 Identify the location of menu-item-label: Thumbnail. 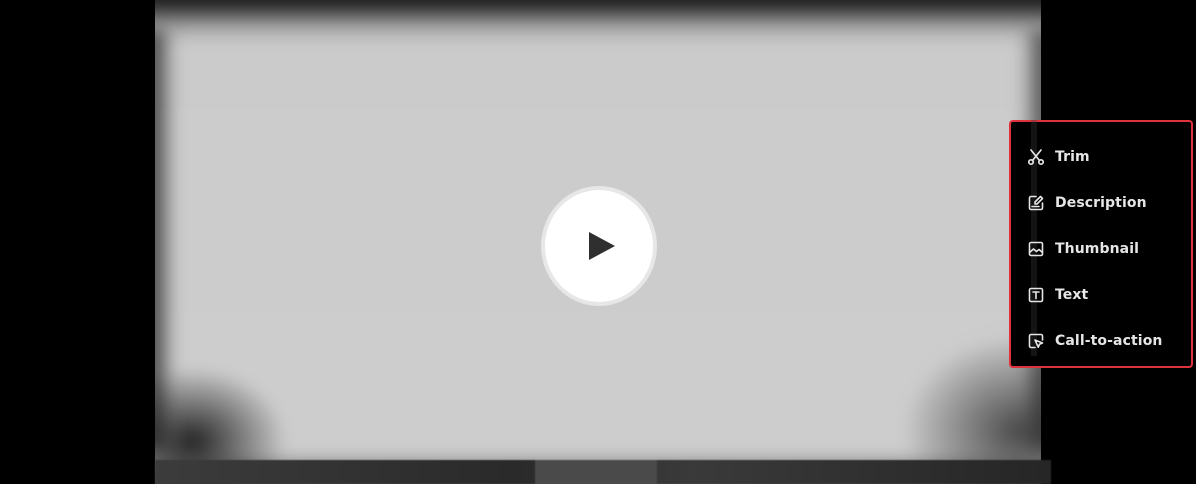
(1097, 249).